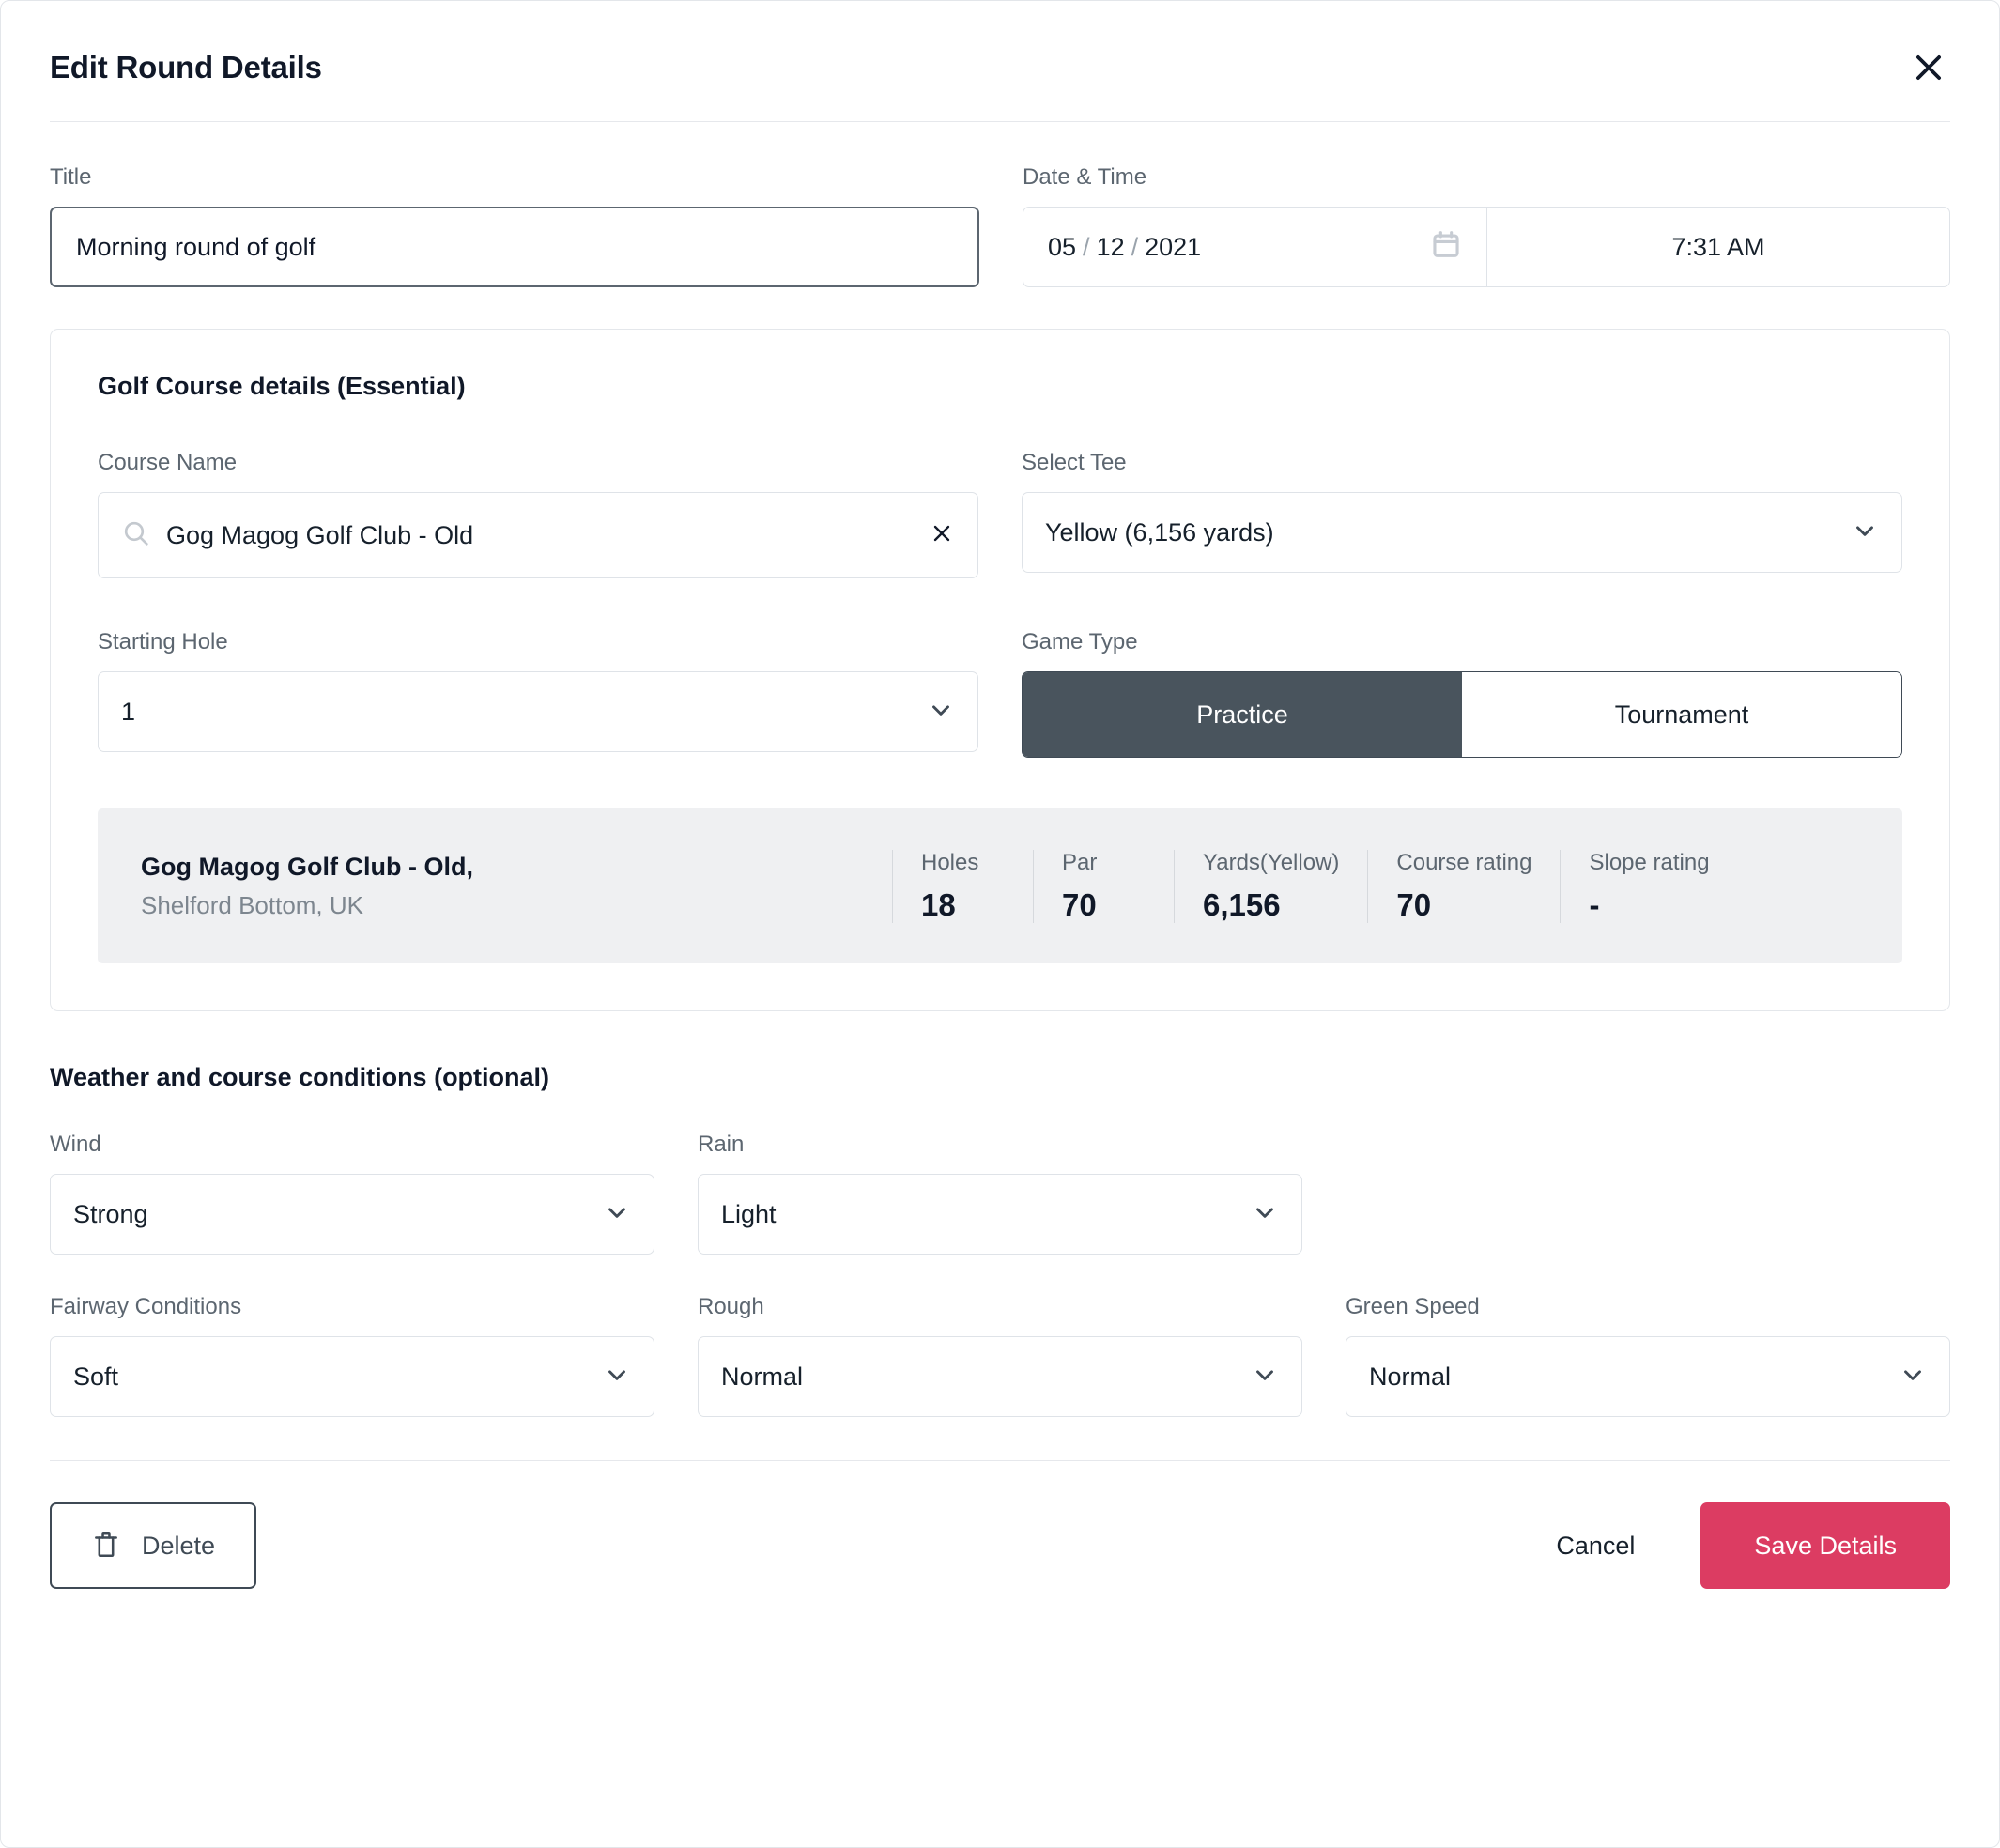 This screenshot has height=1848, width=2000. What do you see at coordinates (1414, 904) in the screenshot?
I see `stat-course-rating-value: 70` at bounding box center [1414, 904].